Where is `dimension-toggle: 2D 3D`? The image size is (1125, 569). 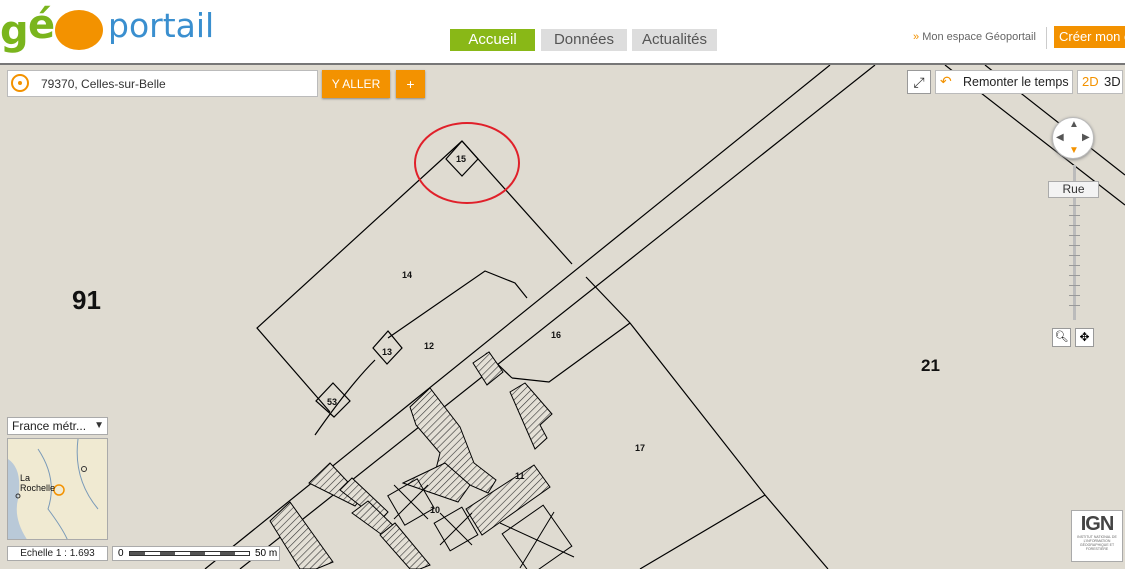 dimension-toggle: 2D 3D is located at coordinates (1100, 82).